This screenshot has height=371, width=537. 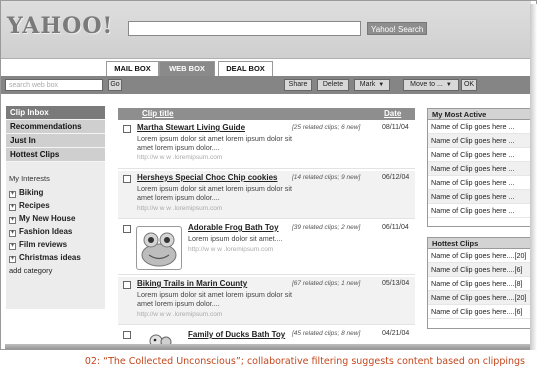 I want to click on clip-related-count: [25 related clips; 6 new], so click(x=326, y=127).